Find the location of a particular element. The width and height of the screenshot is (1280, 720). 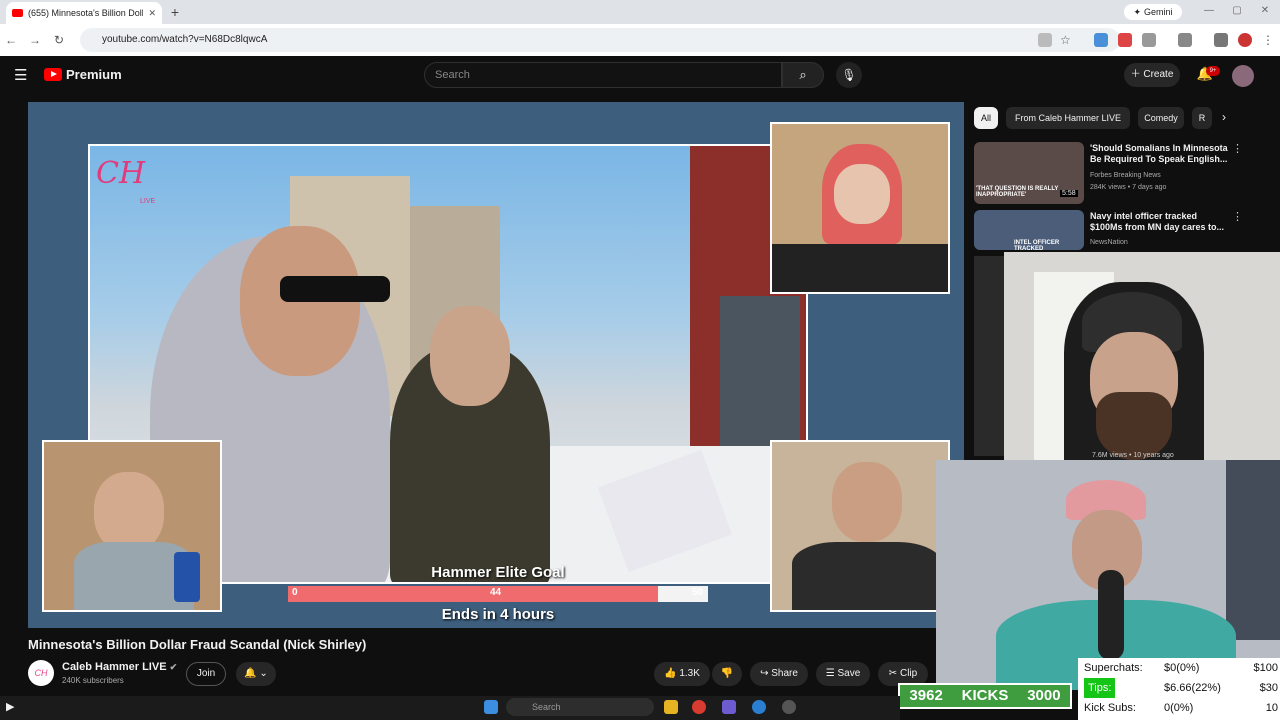

maximize-button: ▢ is located at coordinates (1237, 11).